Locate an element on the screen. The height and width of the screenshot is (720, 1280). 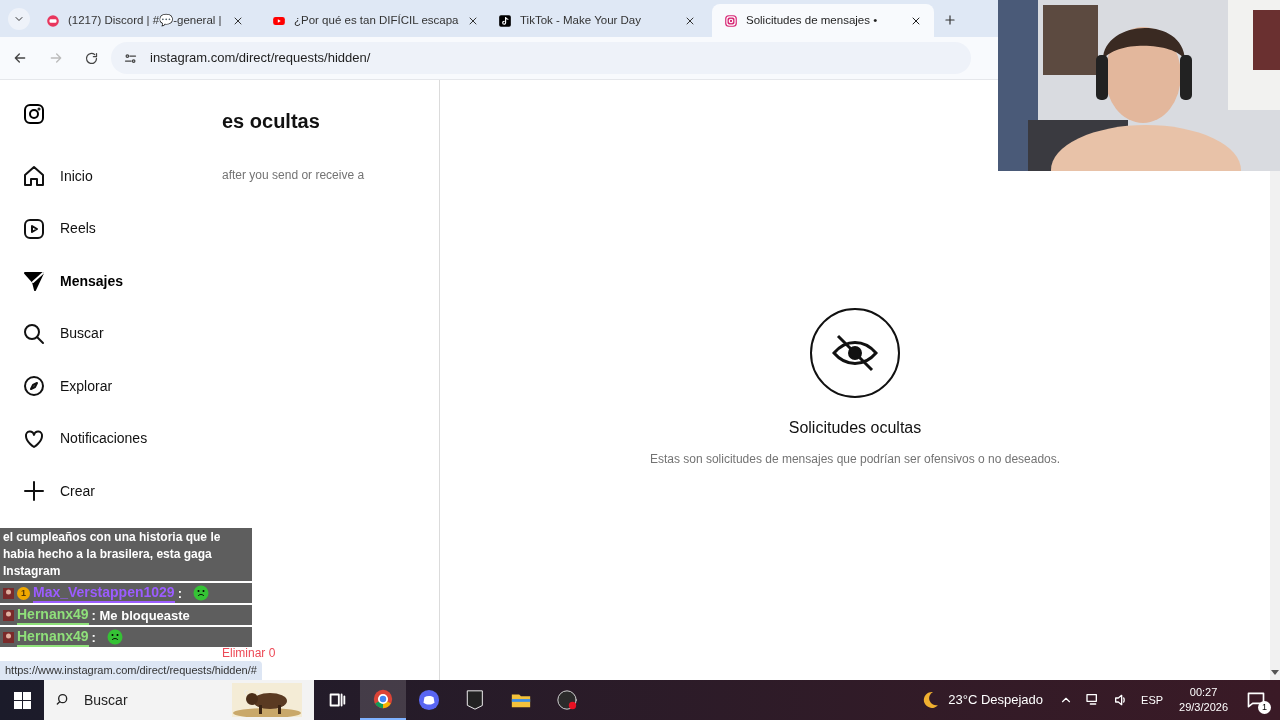
chat-username: Max_Verstappen1029 is located at coordinates (104, 593).